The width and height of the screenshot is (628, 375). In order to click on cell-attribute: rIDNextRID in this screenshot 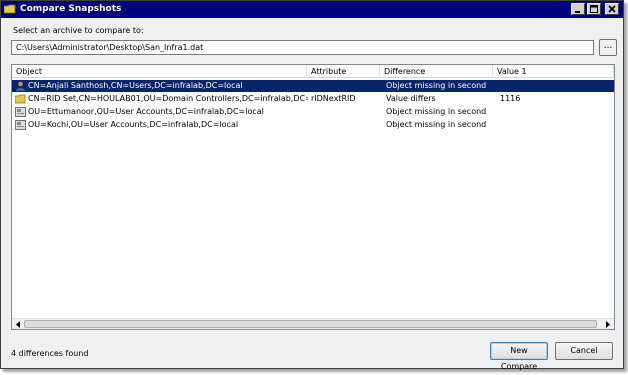, I will do `click(333, 98)`.